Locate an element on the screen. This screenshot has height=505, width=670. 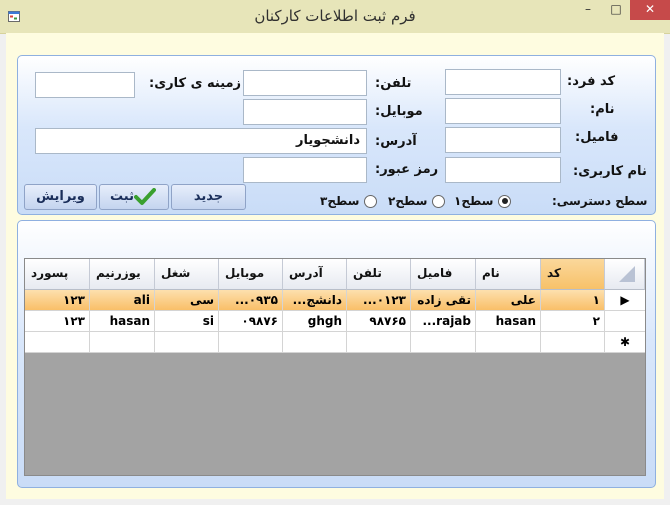
new-row-asterisk-icon: ✱ is located at coordinates (625, 342).